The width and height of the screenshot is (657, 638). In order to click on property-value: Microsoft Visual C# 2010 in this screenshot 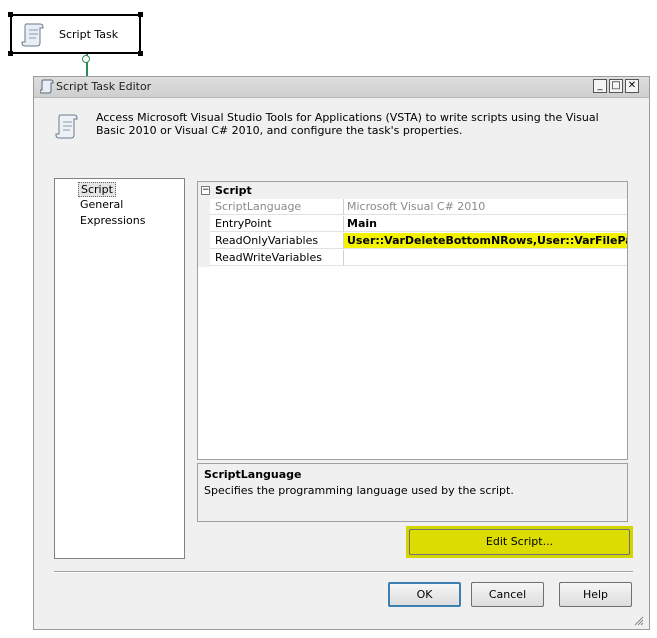, I will do `click(485, 207)`.